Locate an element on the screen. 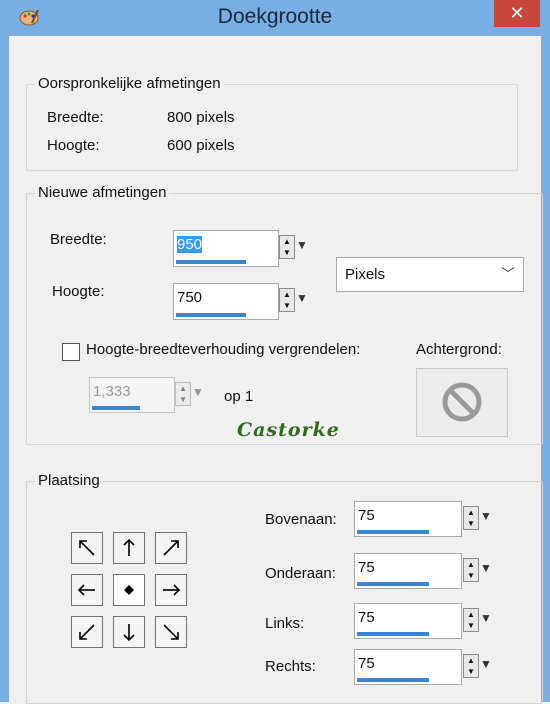 The image size is (550, 704). anchor-left-button is located at coordinates (87, 590).